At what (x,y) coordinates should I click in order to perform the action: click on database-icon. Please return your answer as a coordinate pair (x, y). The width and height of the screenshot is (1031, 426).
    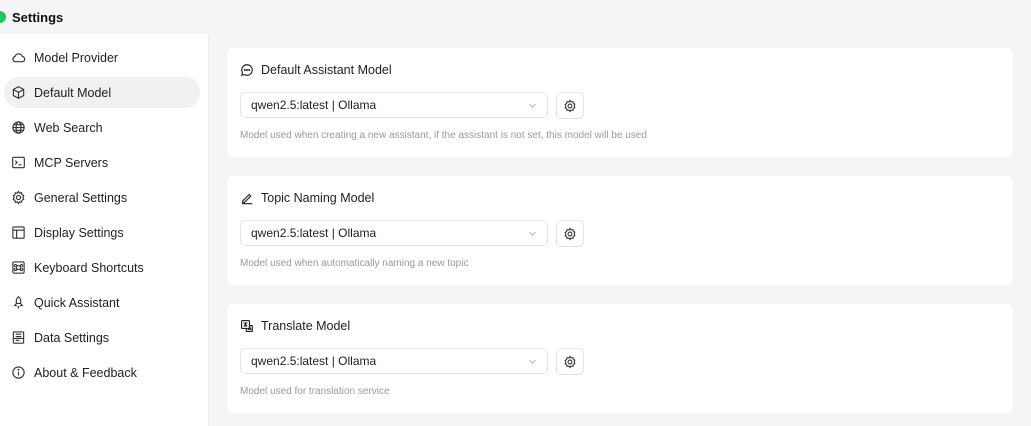
    Looking at the image, I should click on (18, 337).